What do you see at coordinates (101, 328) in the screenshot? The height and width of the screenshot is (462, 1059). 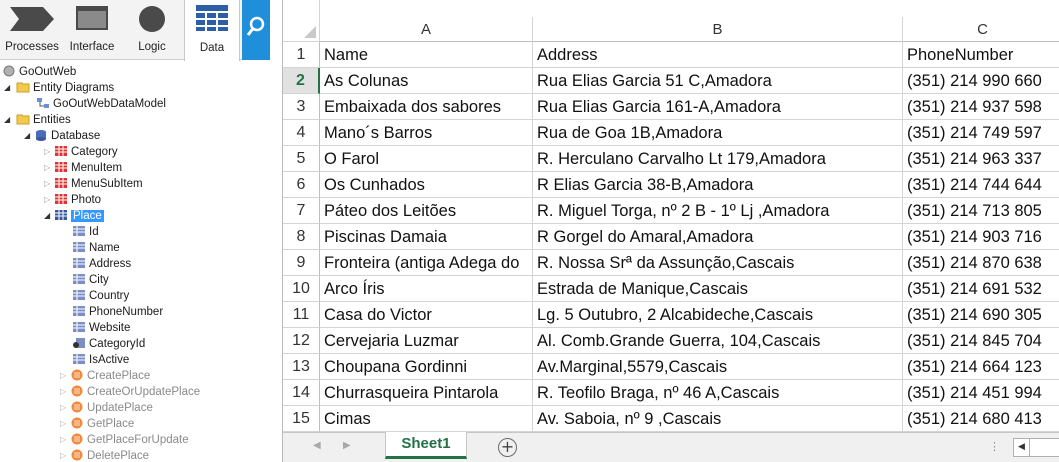 I see `tree-attribute: Website` at bounding box center [101, 328].